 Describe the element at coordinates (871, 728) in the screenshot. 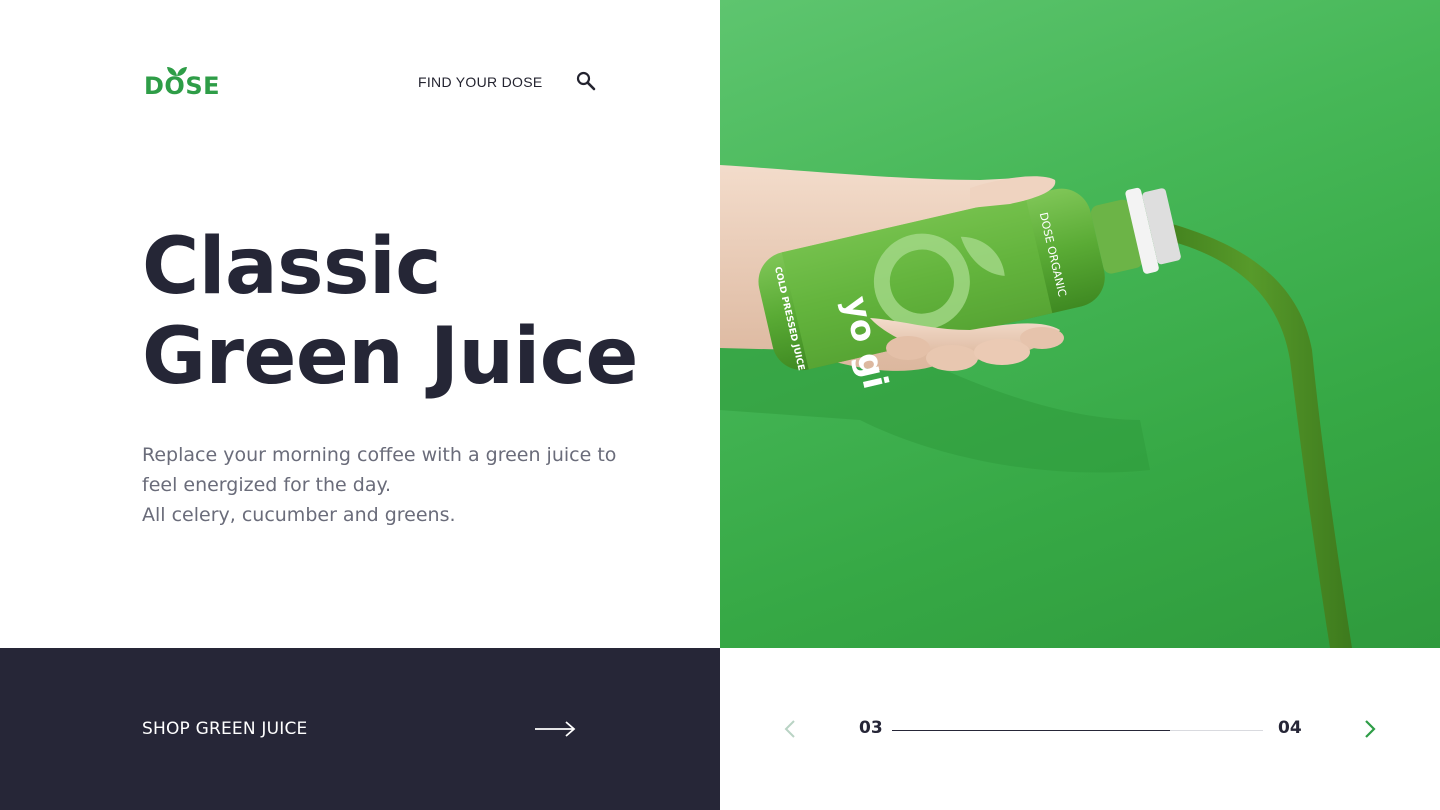

I see `current-page-number: 03` at that location.